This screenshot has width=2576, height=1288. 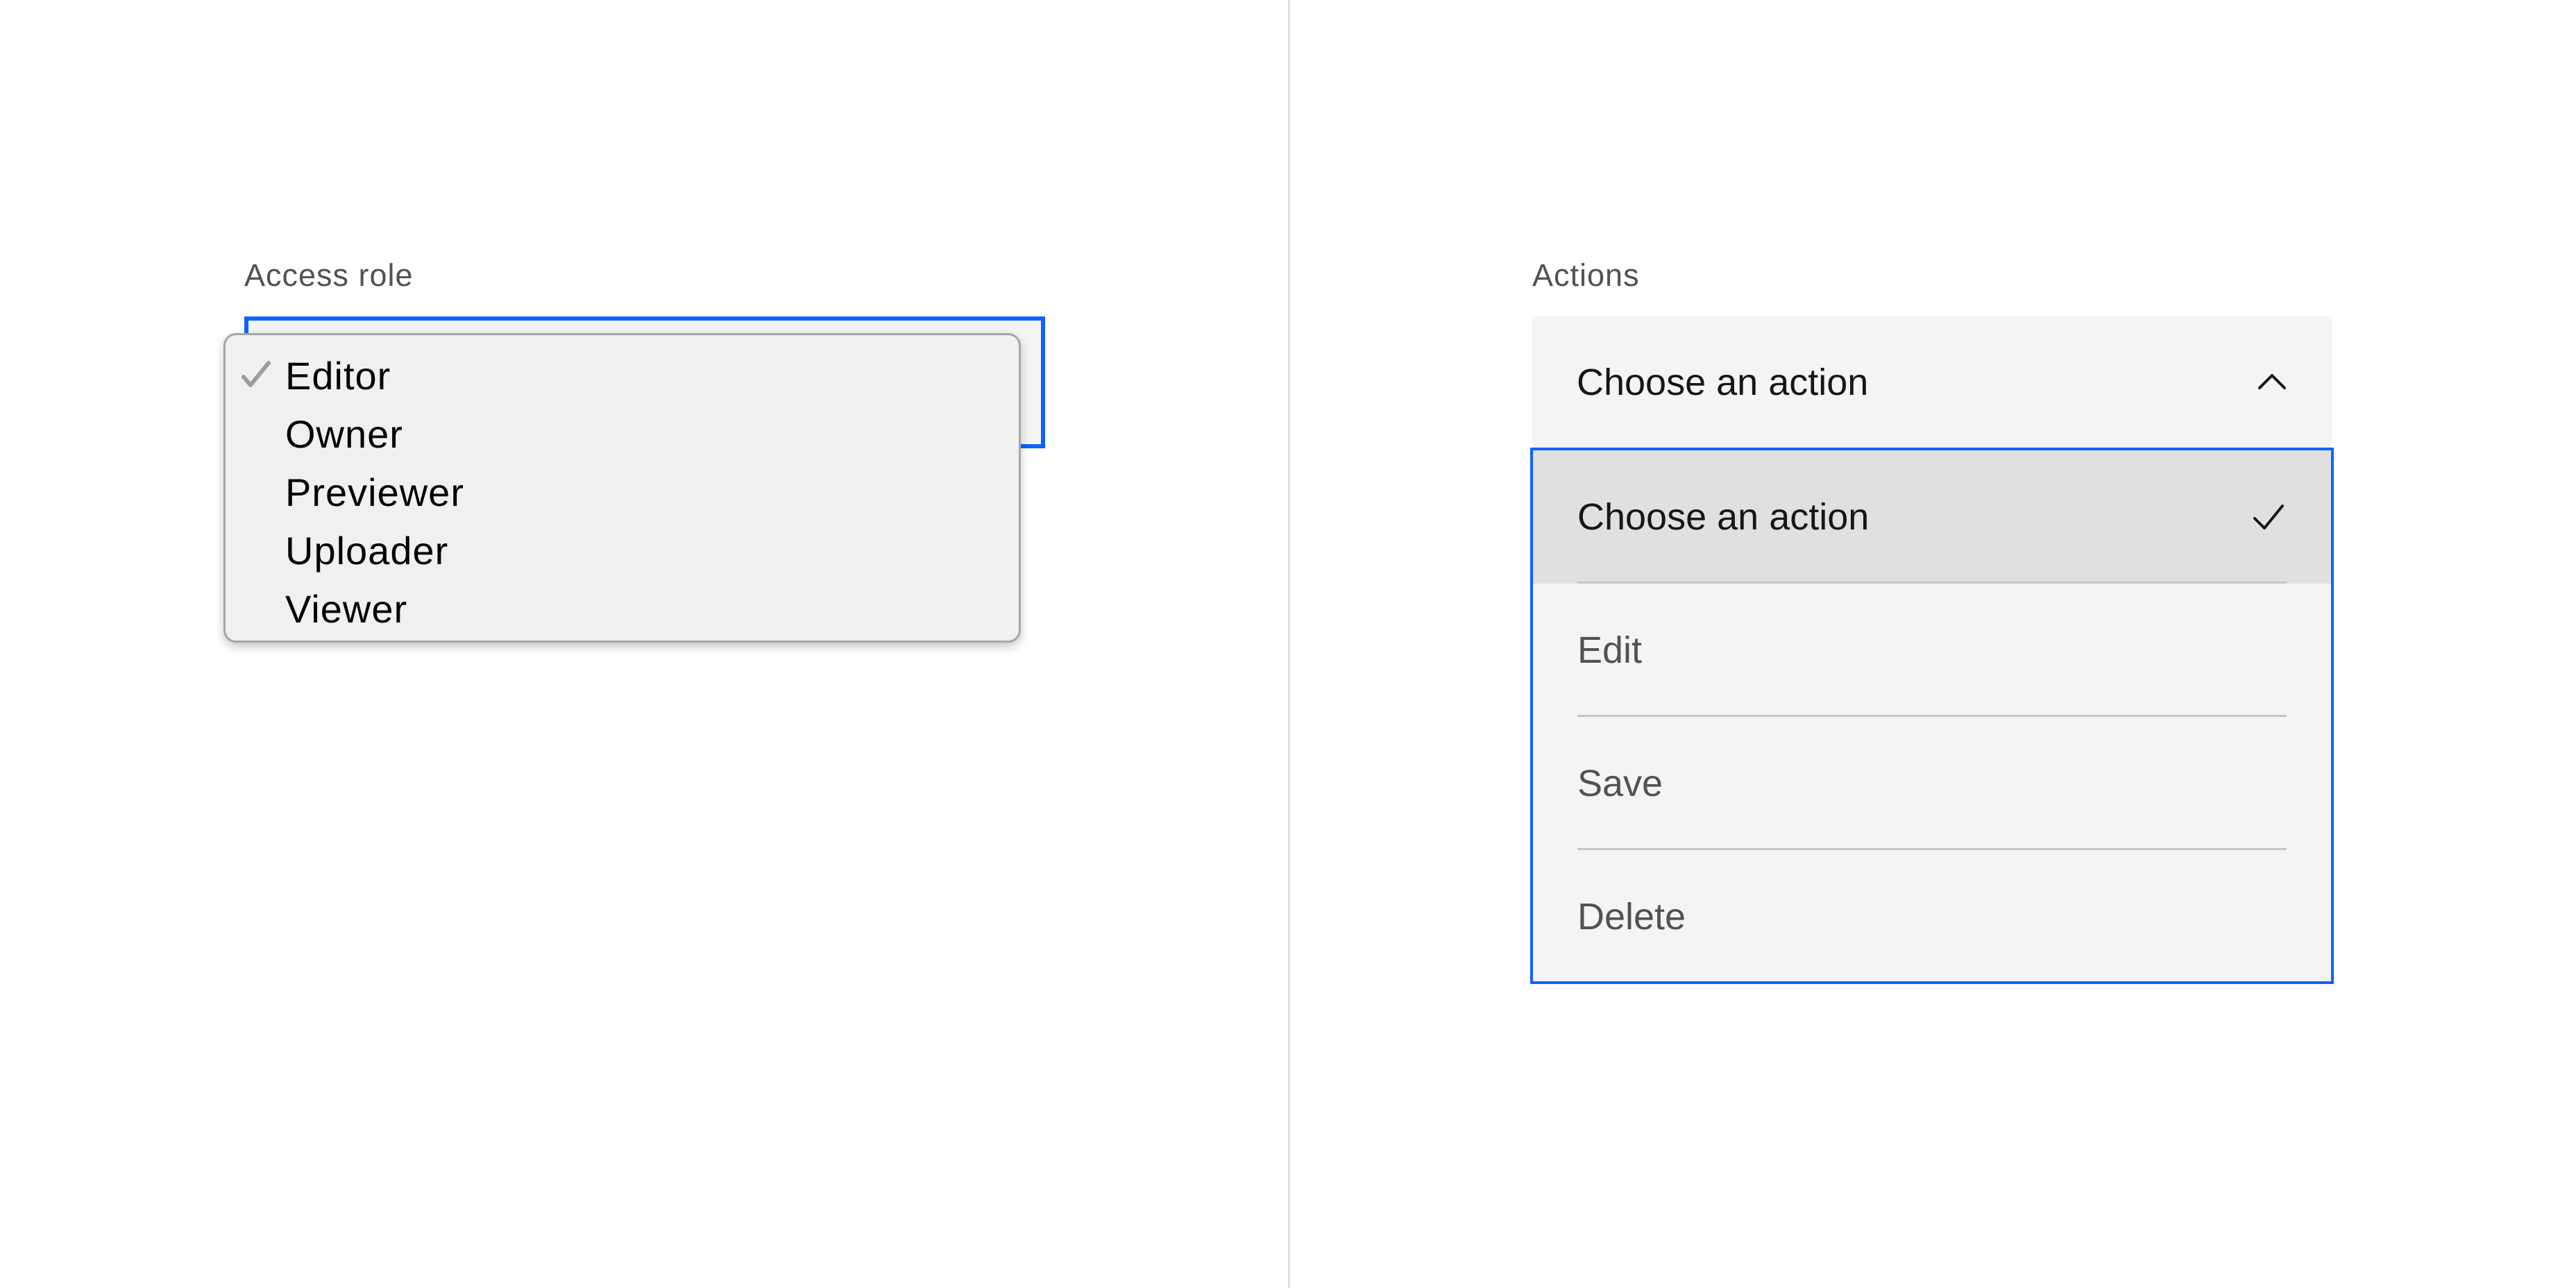 I want to click on dropdown-item-label: Delete, so click(x=1631, y=917).